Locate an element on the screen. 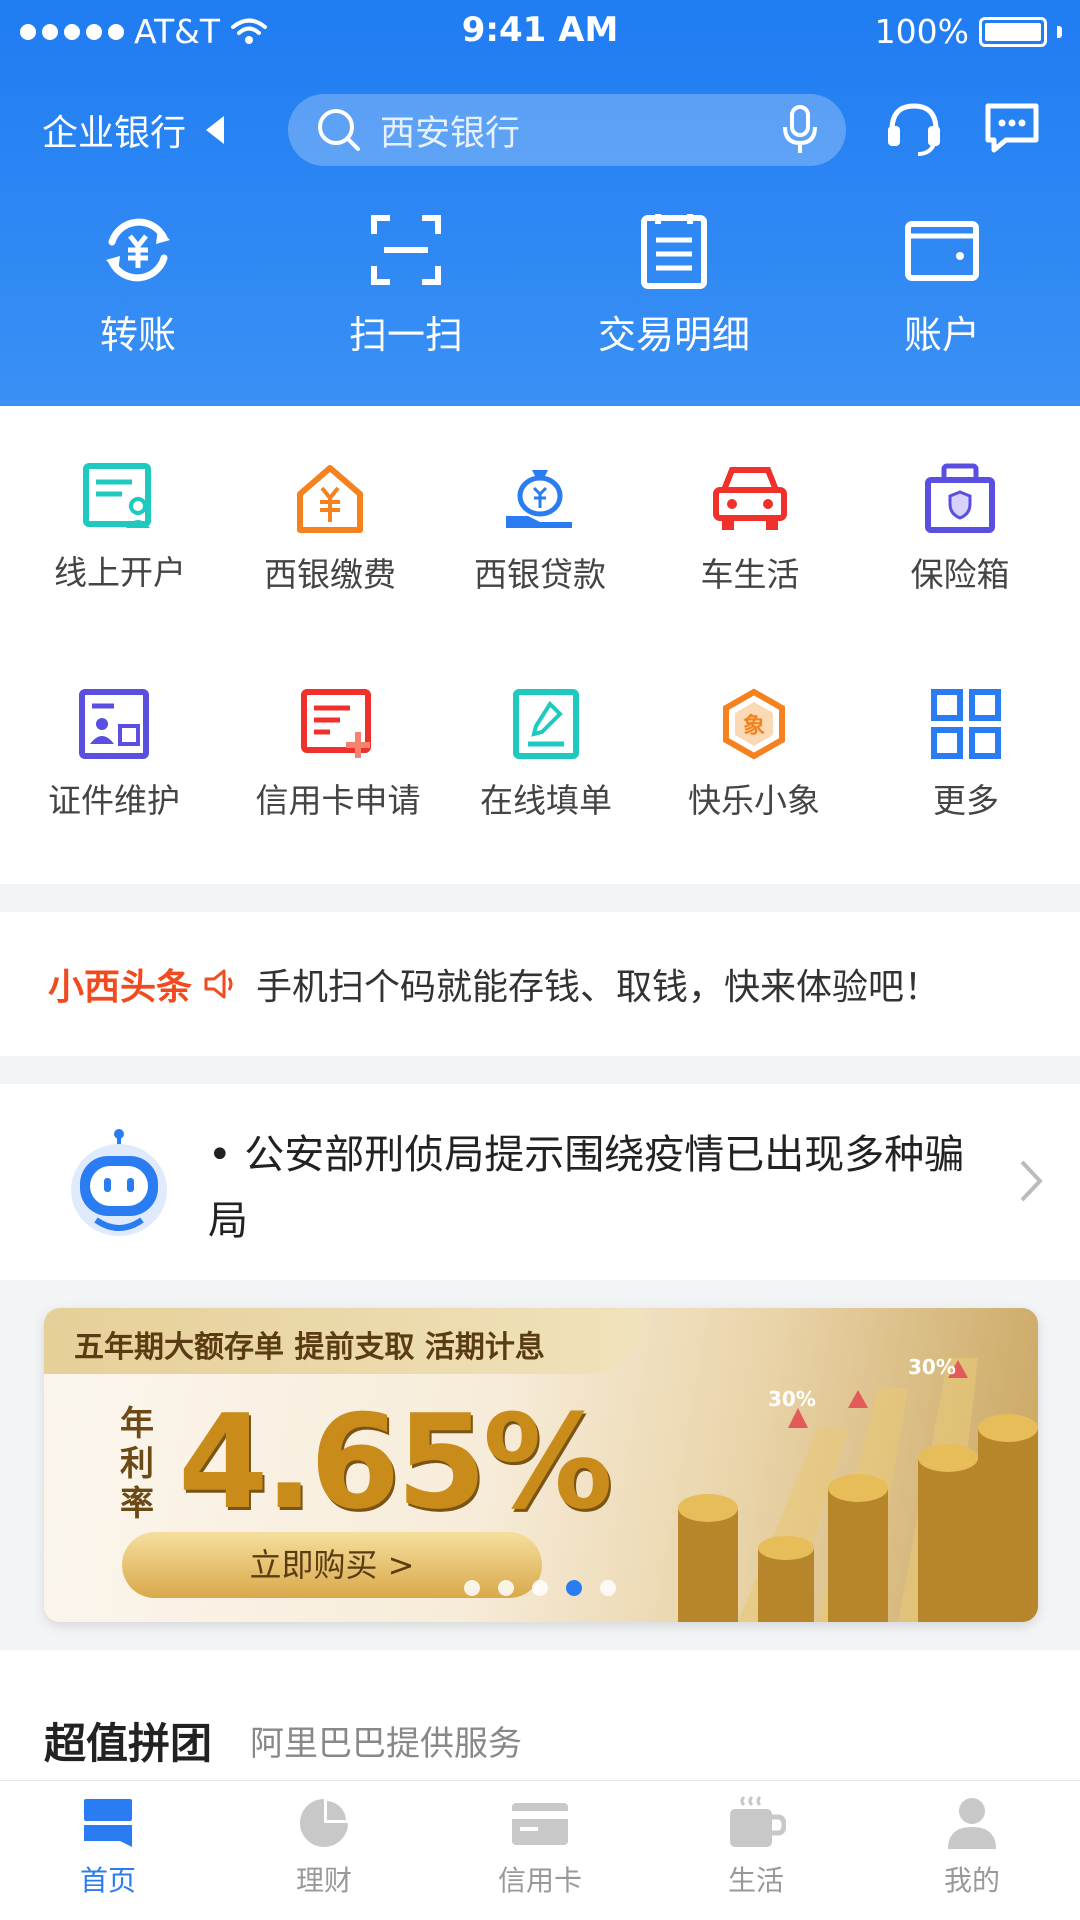 This screenshot has width=1080, height=1920. loan-bag-icon is located at coordinates (539, 499).